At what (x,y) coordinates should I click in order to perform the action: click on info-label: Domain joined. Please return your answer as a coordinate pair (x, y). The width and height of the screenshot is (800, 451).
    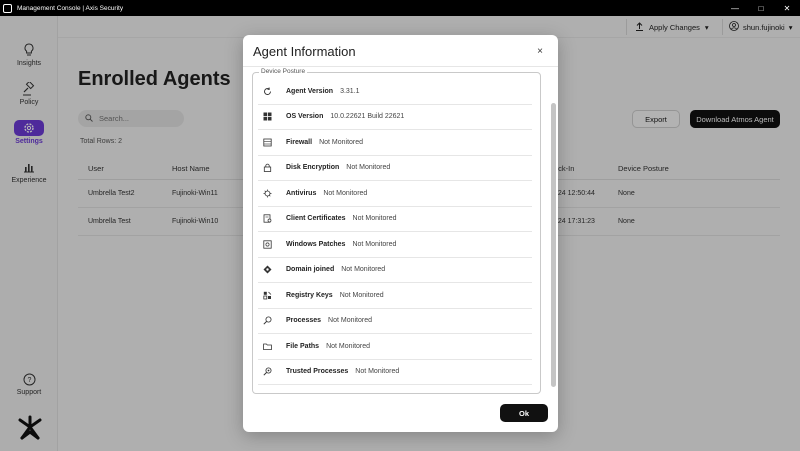
    Looking at the image, I should click on (310, 270).